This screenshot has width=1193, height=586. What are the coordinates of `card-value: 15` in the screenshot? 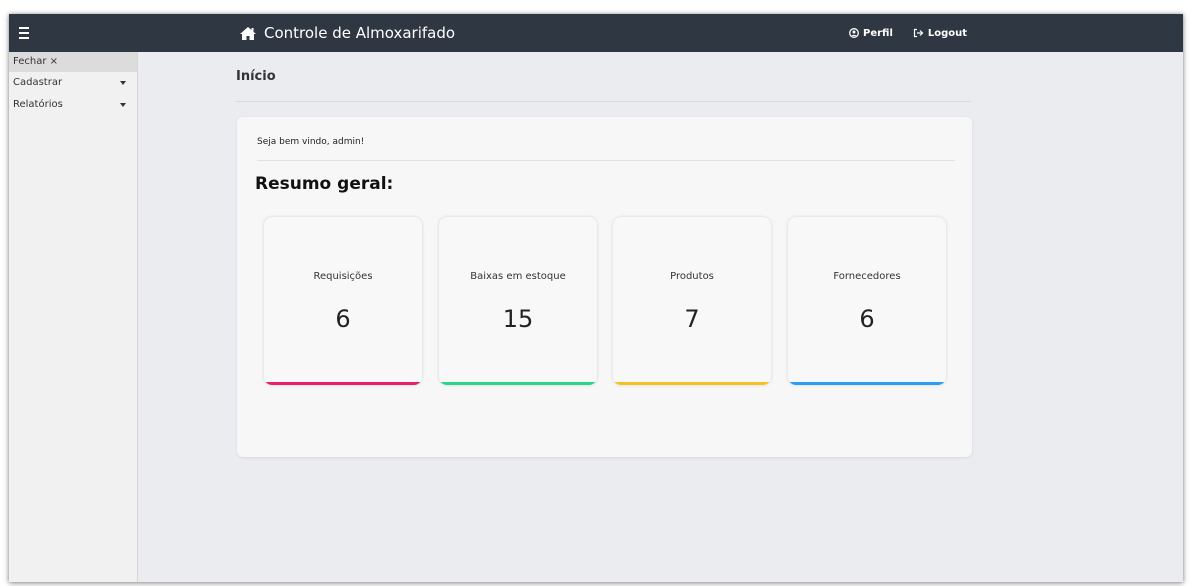 It's located at (518, 319).